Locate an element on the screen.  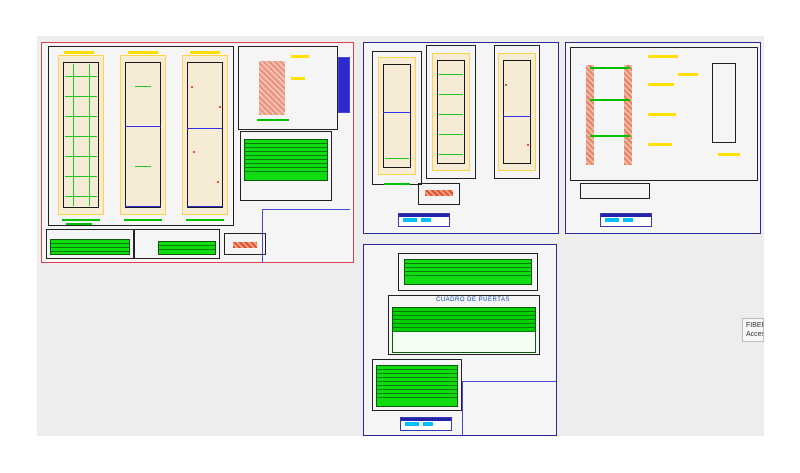
sheet-wall-section is located at coordinates (663, 138).